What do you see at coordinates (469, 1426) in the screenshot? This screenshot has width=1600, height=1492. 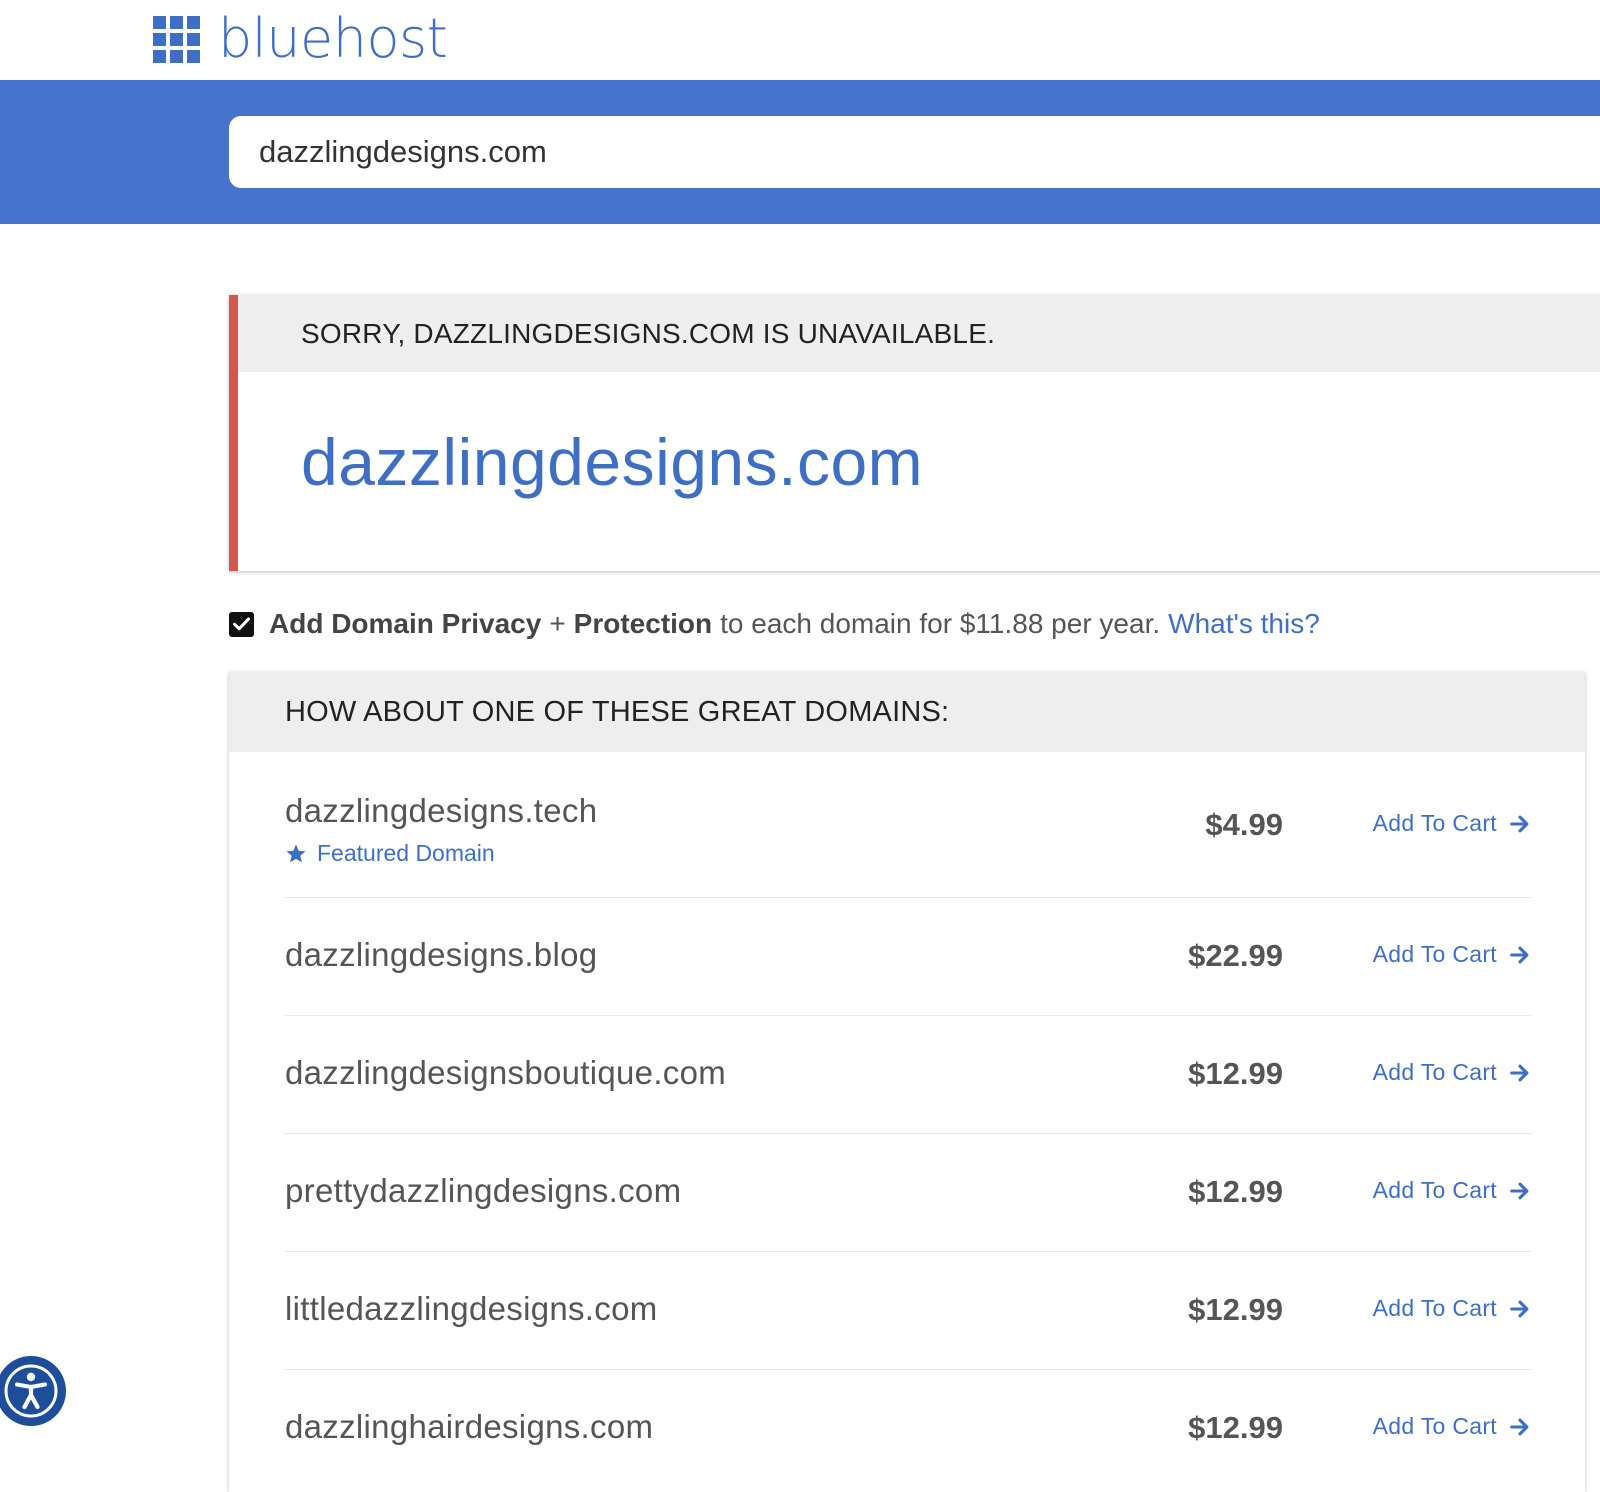 I see `suggestion-domain: dazzlinghairdesigns.com` at bounding box center [469, 1426].